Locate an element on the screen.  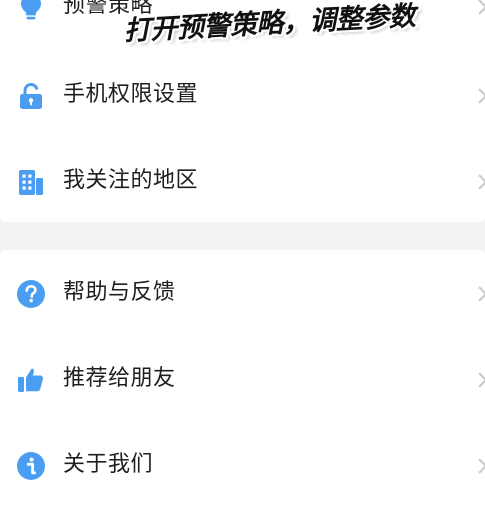
thumbs-up-icon is located at coordinates (31, 380).